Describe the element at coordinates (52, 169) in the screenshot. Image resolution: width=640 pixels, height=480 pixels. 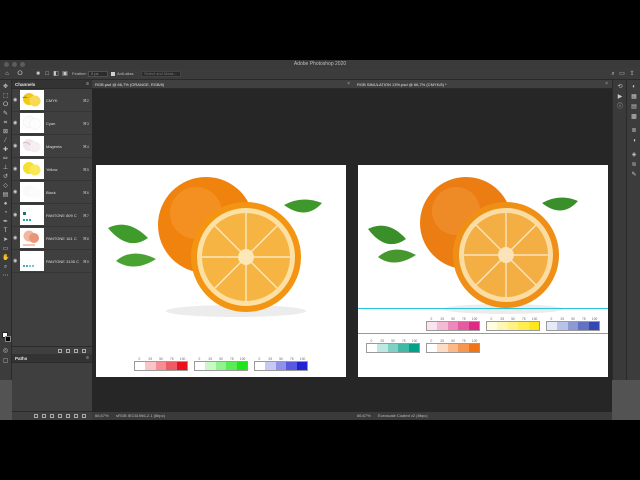
I see `channel-row-yellow: ◉ Yellow ⌘5` at that location.